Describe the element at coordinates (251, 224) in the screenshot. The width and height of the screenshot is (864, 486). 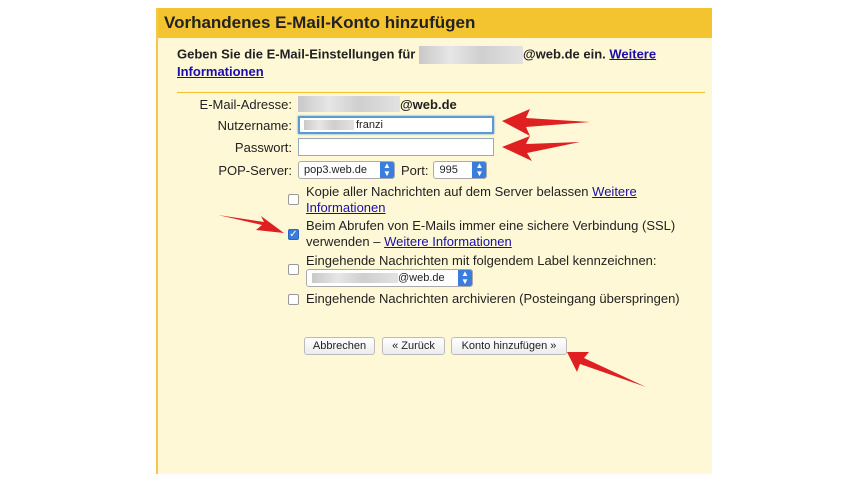
I see `ssl-arrow-icon` at that location.